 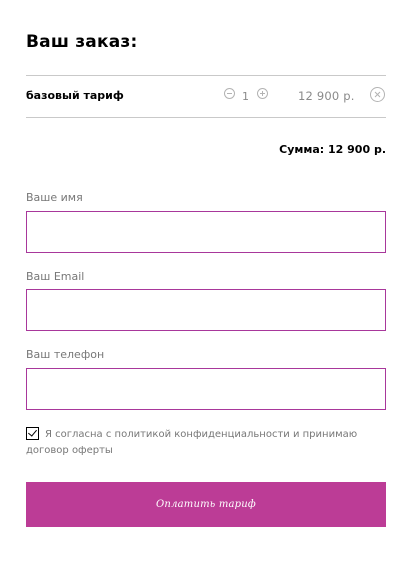 What do you see at coordinates (206, 232) in the screenshot?
I see `name-field` at bounding box center [206, 232].